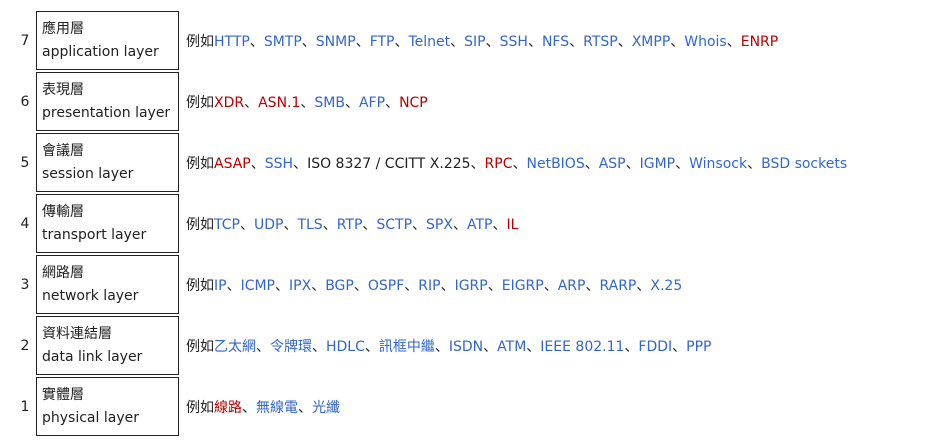 This screenshot has height=441, width=927. What do you see at coordinates (229, 103) in the screenshot?
I see `protocol-redlink: XDR` at bounding box center [229, 103].